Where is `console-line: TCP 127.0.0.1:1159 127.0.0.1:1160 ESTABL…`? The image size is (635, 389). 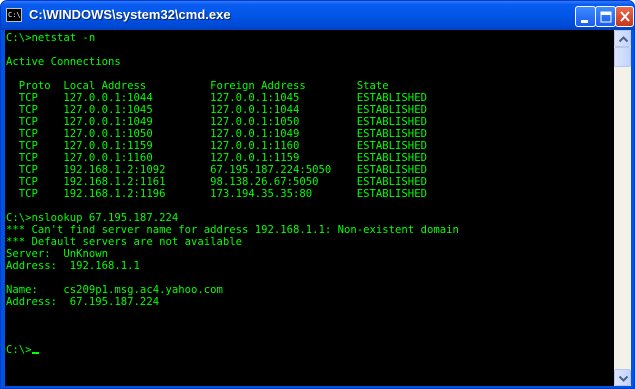 console-line: TCP 127.0.0.1:1159 127.0.0.1:1160 ESTABL… is located at coordinates (222, 146).